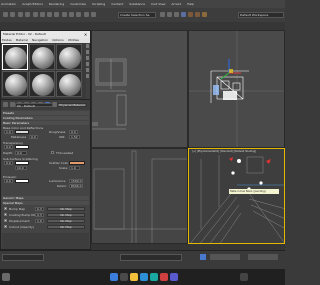 This screenshot has height=285, width=320. What do you see at coordinates (230, 69) in the screenshot?
I see `move-gizmo-icon` at bounding box center [230, 69].